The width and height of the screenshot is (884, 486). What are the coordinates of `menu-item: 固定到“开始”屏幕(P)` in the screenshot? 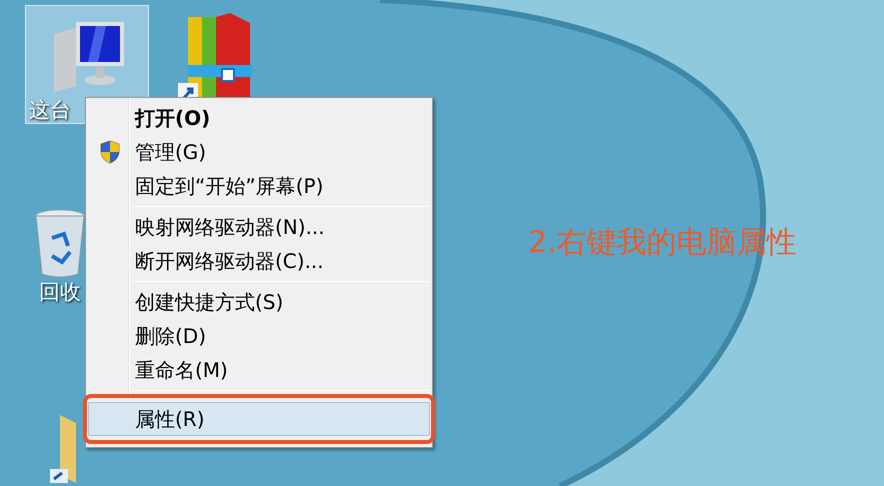 It's located at (259, 186).